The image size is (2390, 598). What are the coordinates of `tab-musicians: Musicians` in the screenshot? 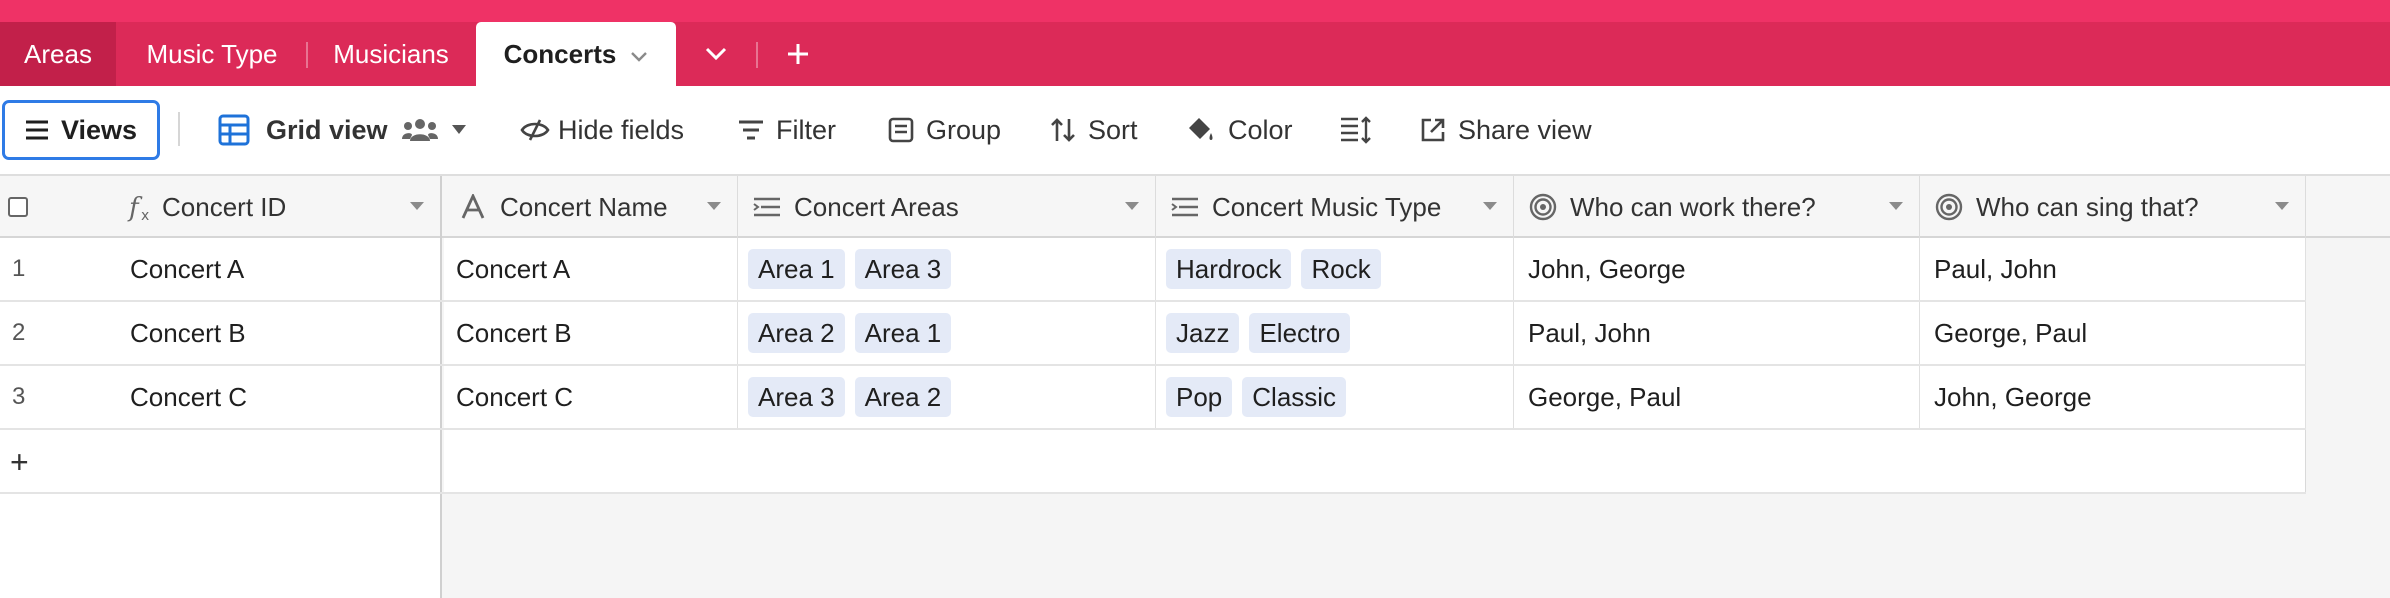 It's located at (391, 54).